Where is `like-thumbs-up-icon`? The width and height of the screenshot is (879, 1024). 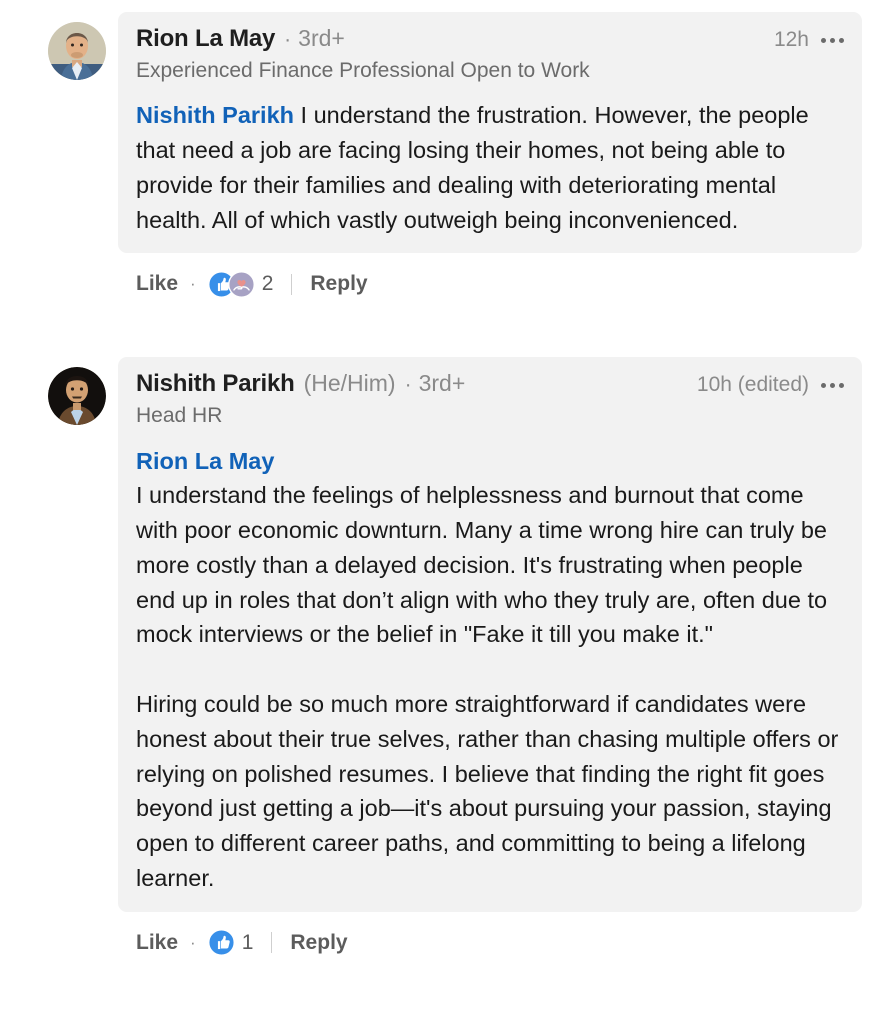
like-thumbs-up-icon is located at coordinates (221, 943).